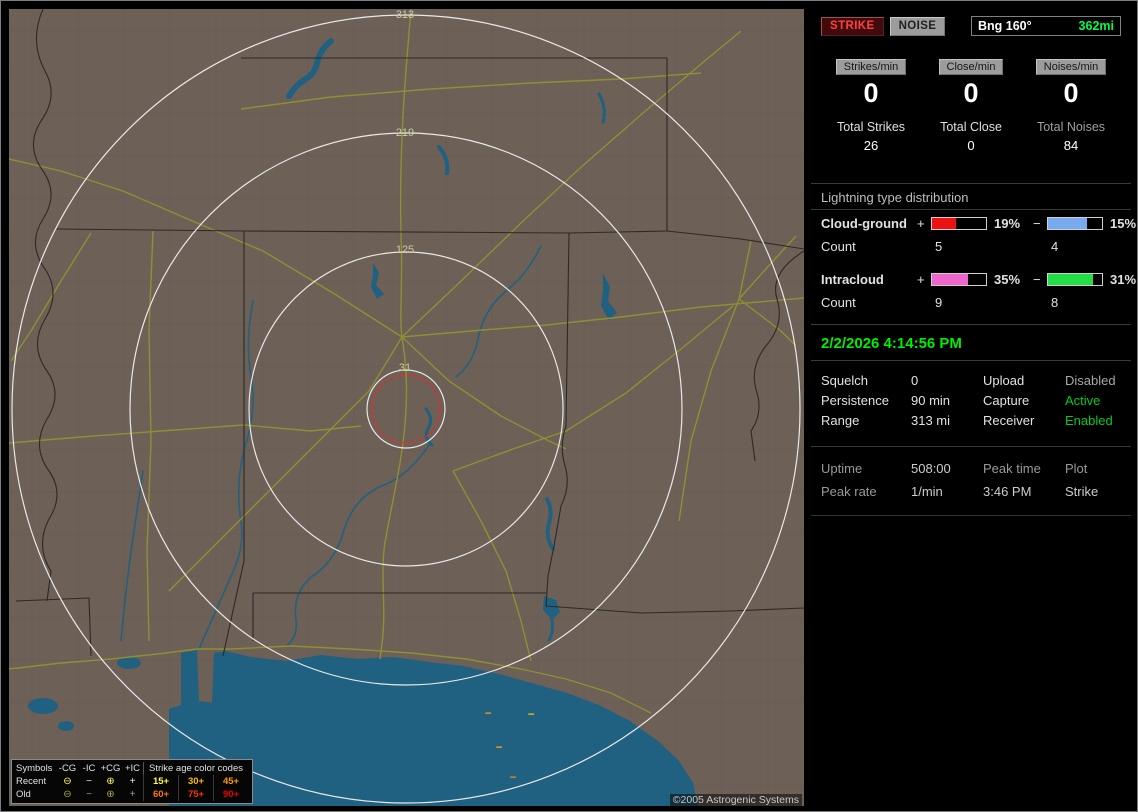 This screenshot has height=812, width=1138. What do you see at coordinates (855, 400) in the screenshot?
I see `persistence-label: Persistence` at bounding box center [855, 400].